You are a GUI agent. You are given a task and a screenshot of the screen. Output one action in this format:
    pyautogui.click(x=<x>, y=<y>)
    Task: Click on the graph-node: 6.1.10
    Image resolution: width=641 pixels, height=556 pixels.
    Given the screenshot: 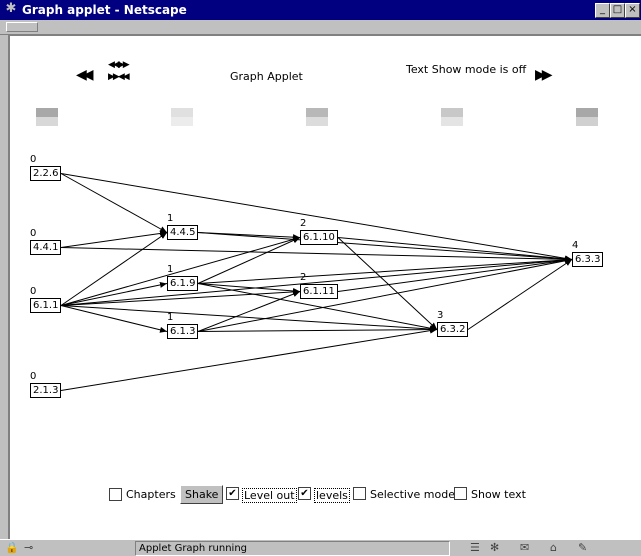 What is the action you would take?
    pyautogui.click(x=319, y=237)
    